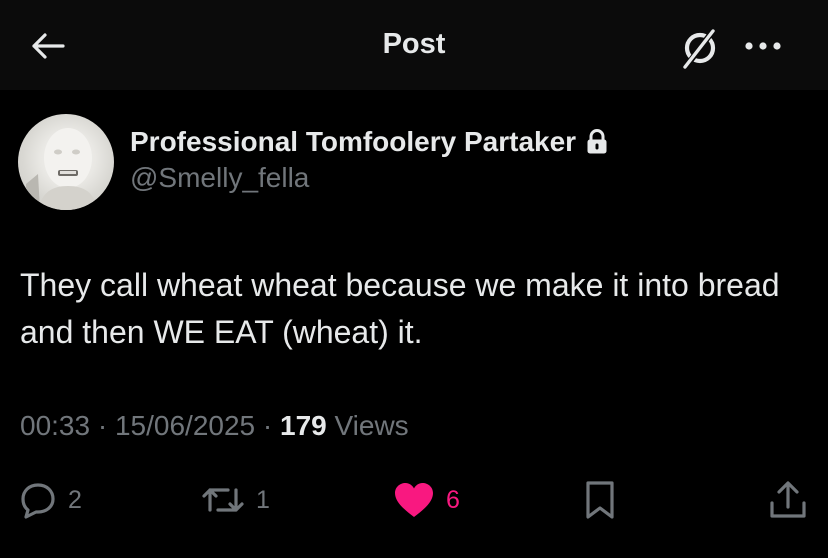  I want to click on like-count: 6, so click(453, 499).